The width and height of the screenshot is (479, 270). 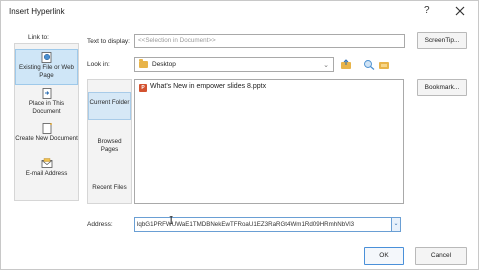 I want to click on link-to-place-in-document-label: Place in This Document, so click(x=46, y=107).